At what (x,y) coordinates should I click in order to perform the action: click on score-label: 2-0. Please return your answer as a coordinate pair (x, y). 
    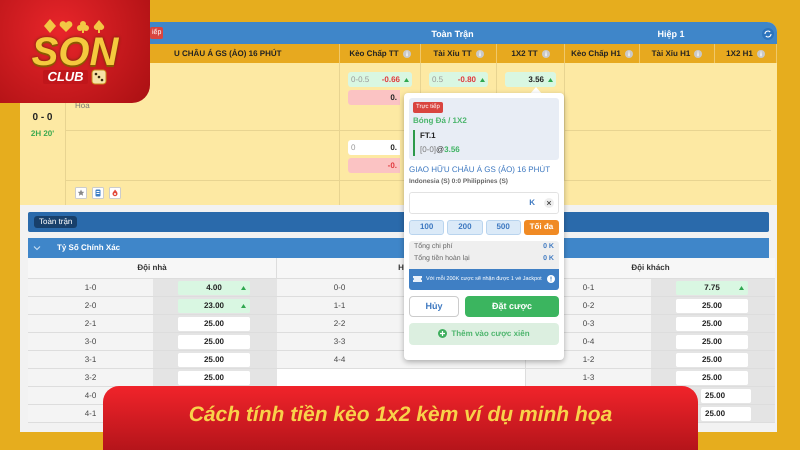
    Looking at the image, I should click on (90, 306).